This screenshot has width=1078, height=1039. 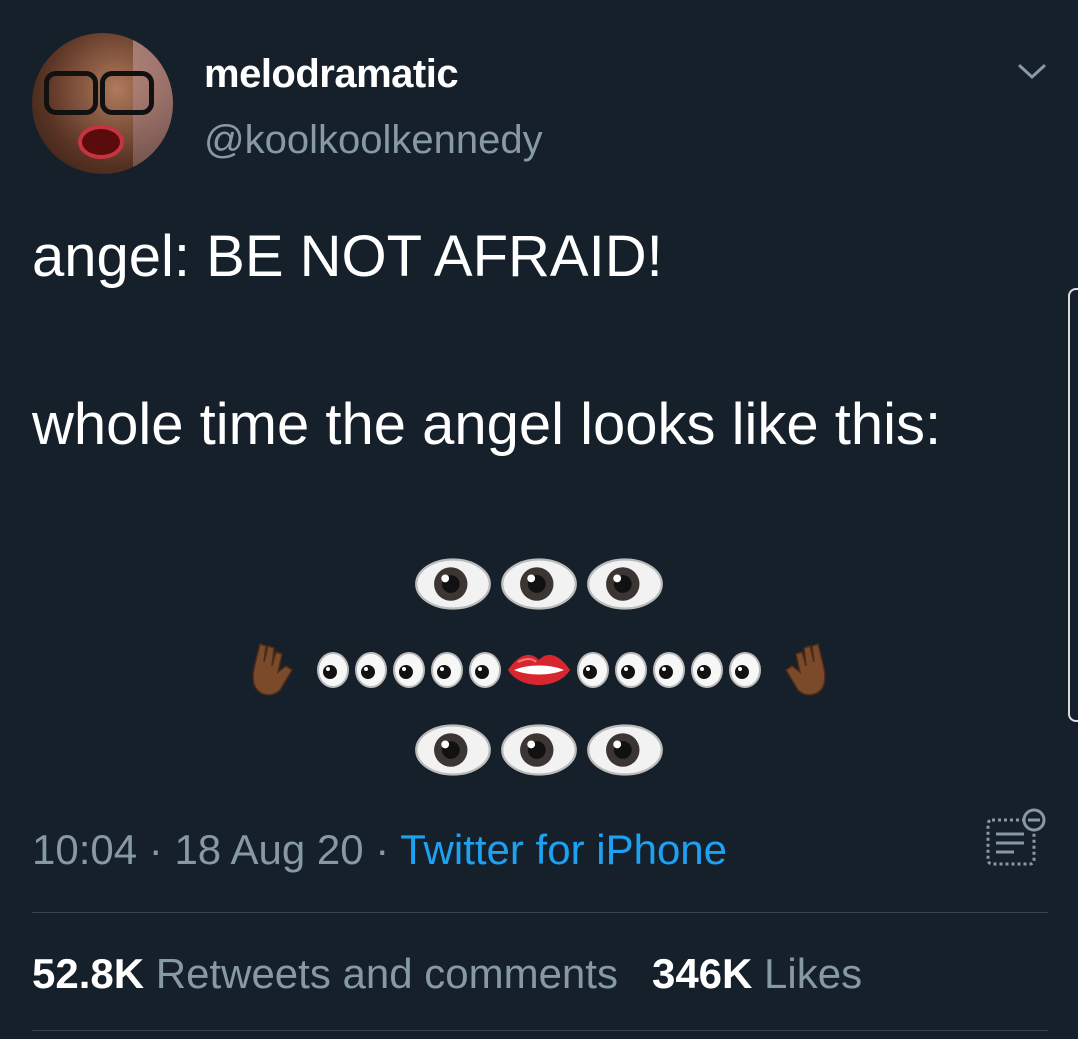 What do you see at coordinates (563, 849) in the screenshot?
I see `tweet-source-link: Twitter for iPhone` at bounding box center [563, 849].